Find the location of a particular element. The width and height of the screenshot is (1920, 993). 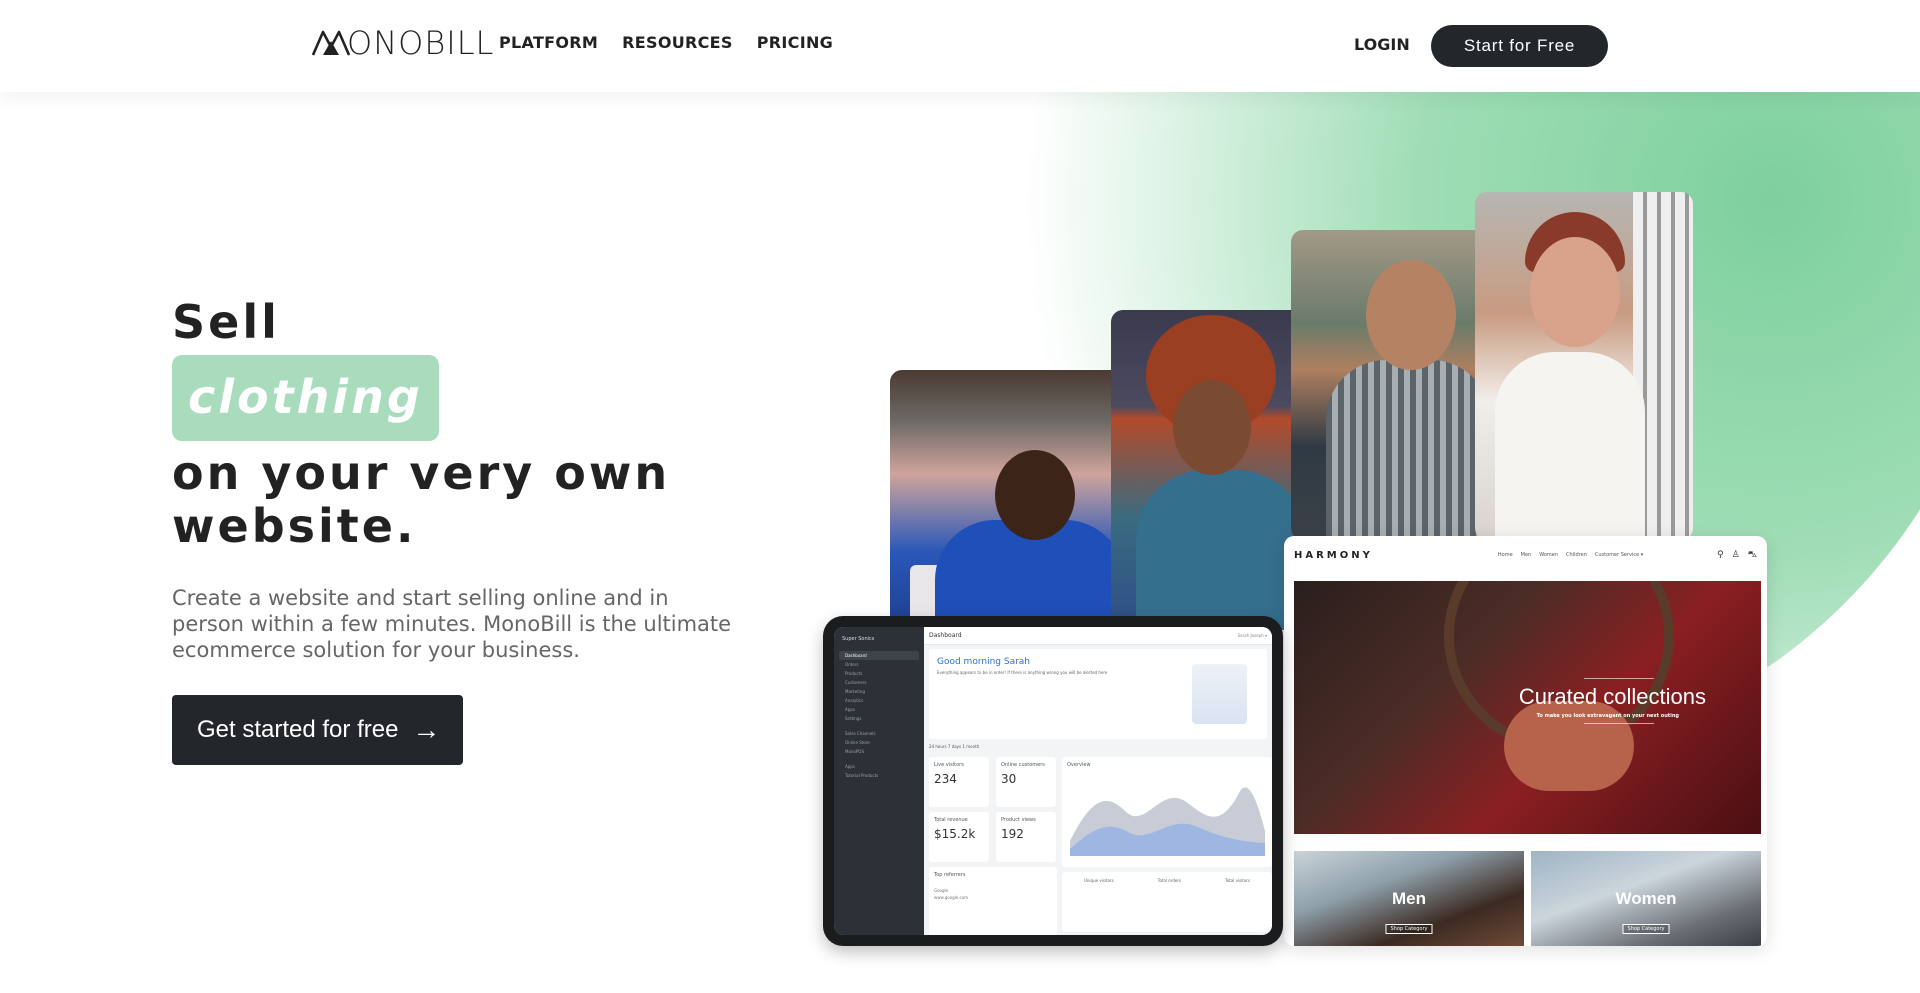

kpi-card: Product views 192 is located at coordinates (1026, 837).